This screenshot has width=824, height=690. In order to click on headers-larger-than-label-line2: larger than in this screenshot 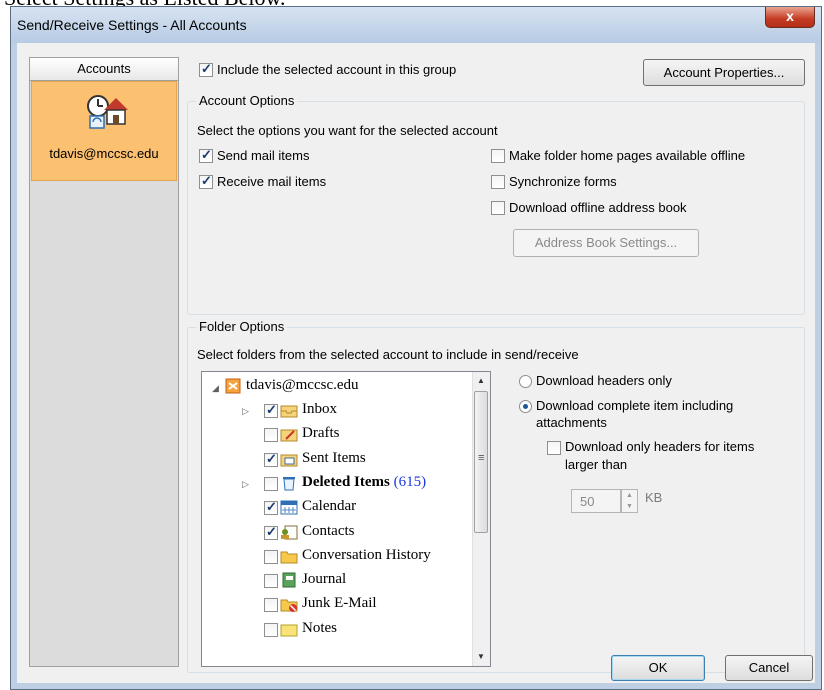, I will do `click(596, 464)`.